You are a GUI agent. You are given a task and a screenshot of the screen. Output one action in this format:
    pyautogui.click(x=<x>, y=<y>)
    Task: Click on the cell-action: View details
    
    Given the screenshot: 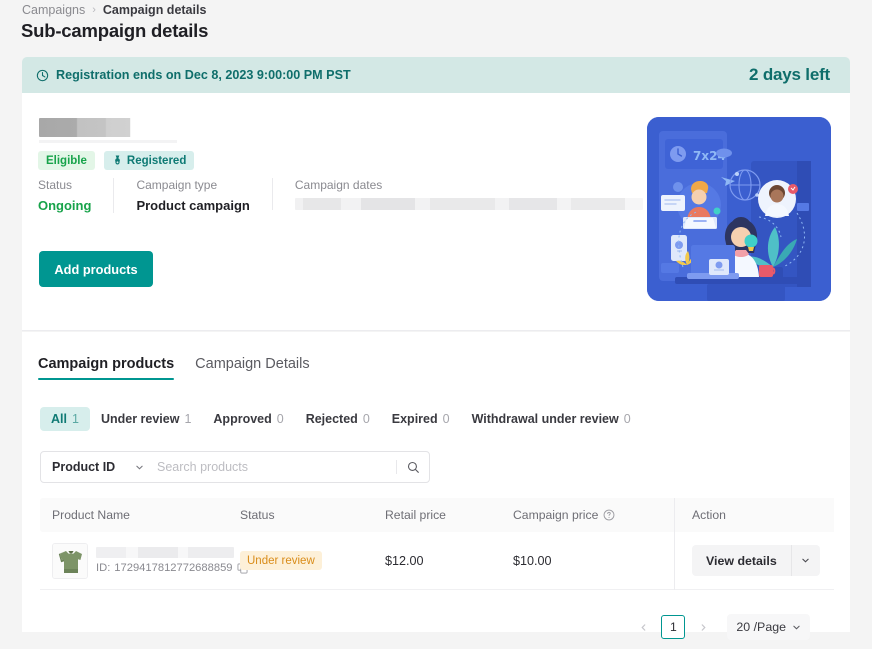 What is the action you would take?
    pyautogui.click(x=756, y=560)
    